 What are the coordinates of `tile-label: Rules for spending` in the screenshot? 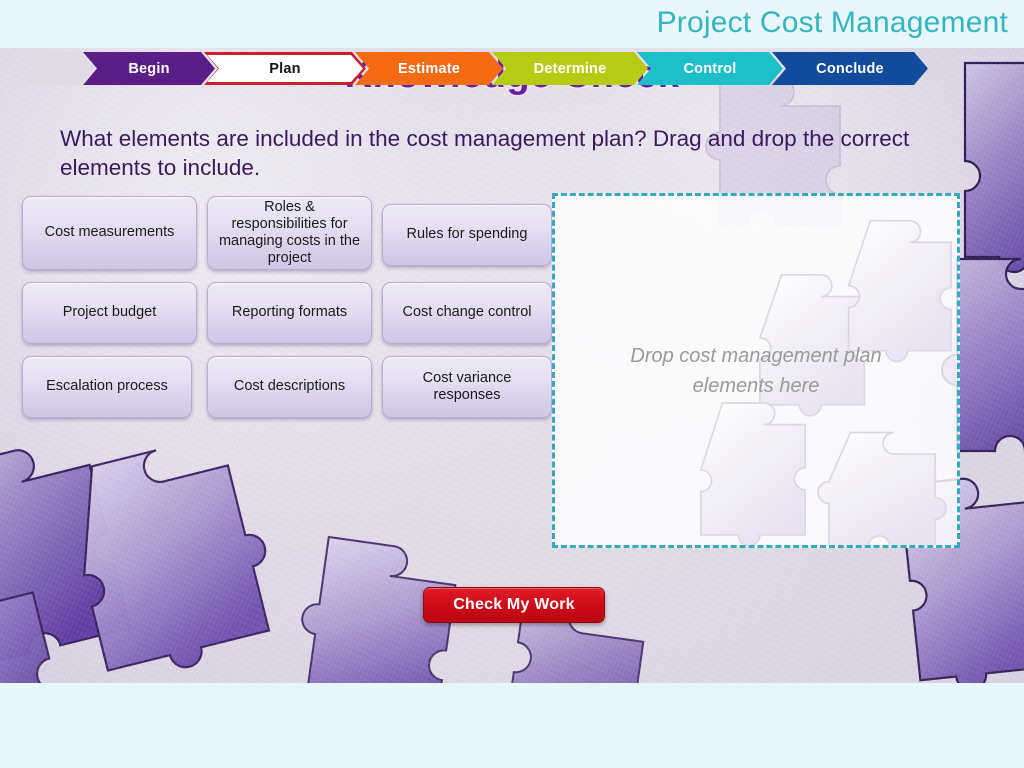 It's located at (467, 234).